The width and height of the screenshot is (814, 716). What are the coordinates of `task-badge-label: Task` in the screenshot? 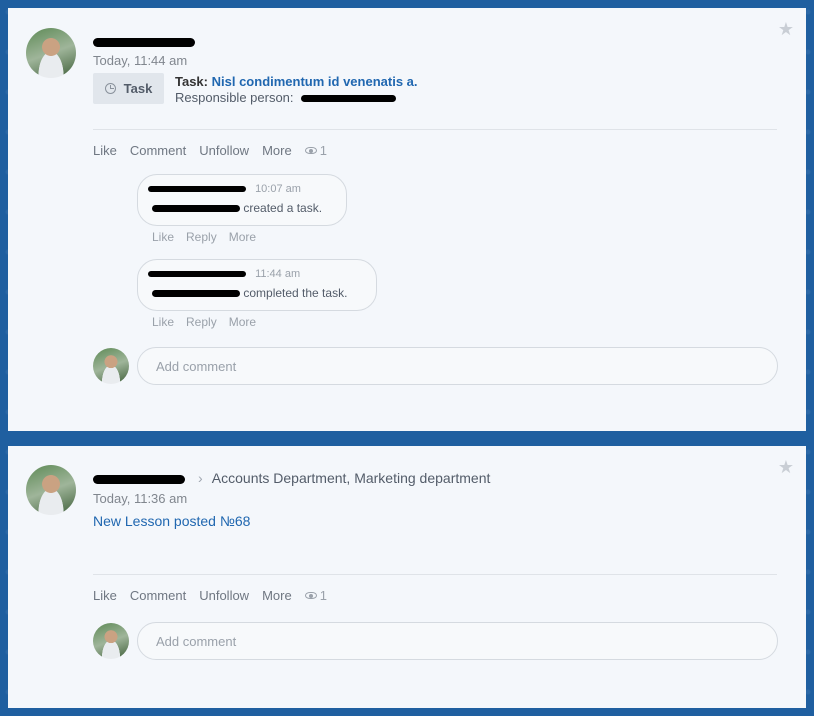 It's located at (138, 88).